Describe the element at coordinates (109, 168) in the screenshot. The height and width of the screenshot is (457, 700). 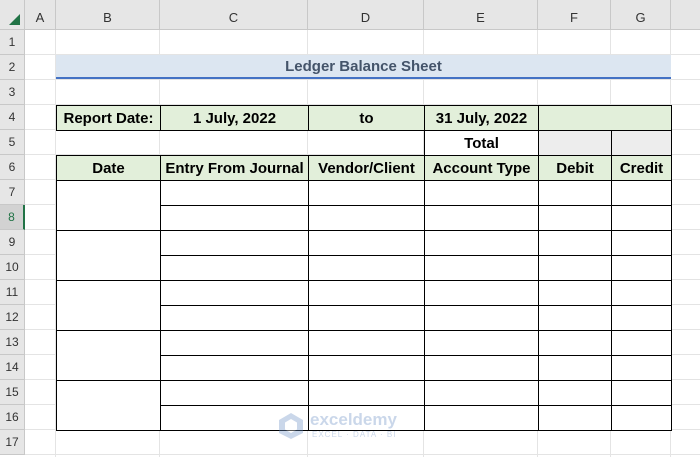
I see `header-date: Date` at that location.